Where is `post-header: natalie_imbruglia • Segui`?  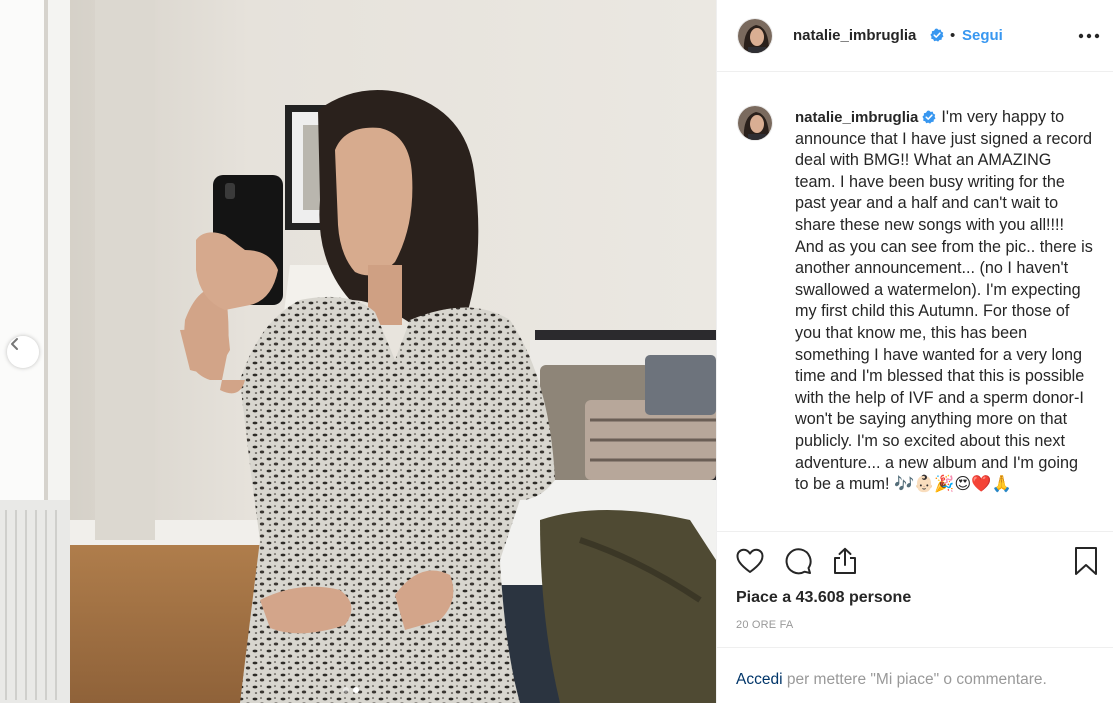 post-header: natalie_imbruglia • Segui is located at coordinates (915, 36).